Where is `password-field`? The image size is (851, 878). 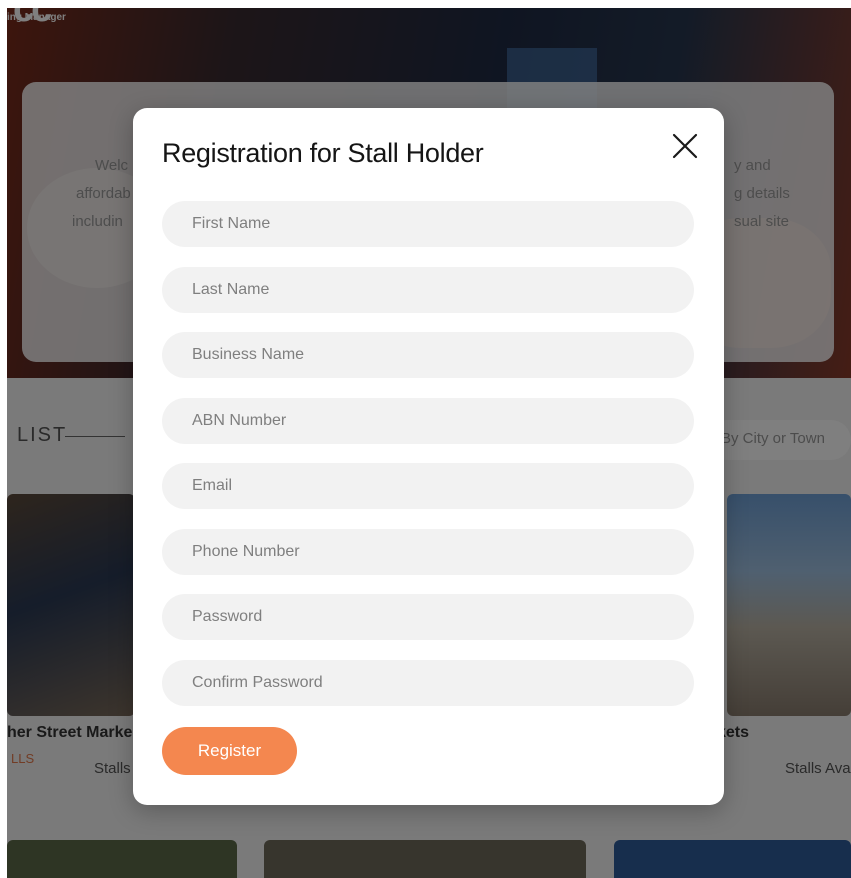 password-field is located at coordinates (428, 617).